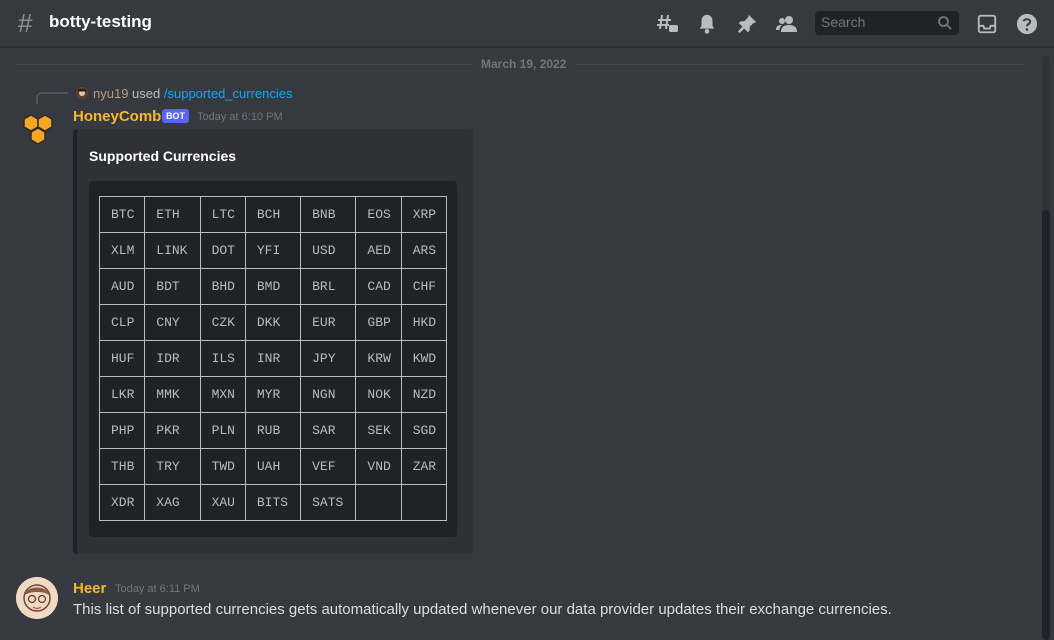 This screenshot has width=1054, height=640. I want to click on table-cell: CNY, so click(172, 322).